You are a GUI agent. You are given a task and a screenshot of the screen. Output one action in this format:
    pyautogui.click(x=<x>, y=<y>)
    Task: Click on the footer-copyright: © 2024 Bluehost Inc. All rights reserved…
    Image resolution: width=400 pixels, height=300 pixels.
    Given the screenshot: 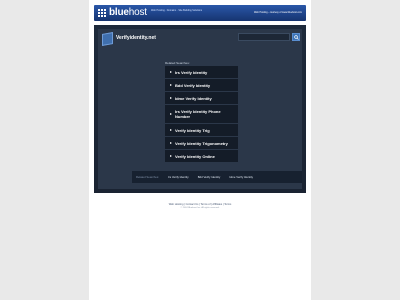 What is the action you would take?
    pyautogui.click(x=200, y=208)
    